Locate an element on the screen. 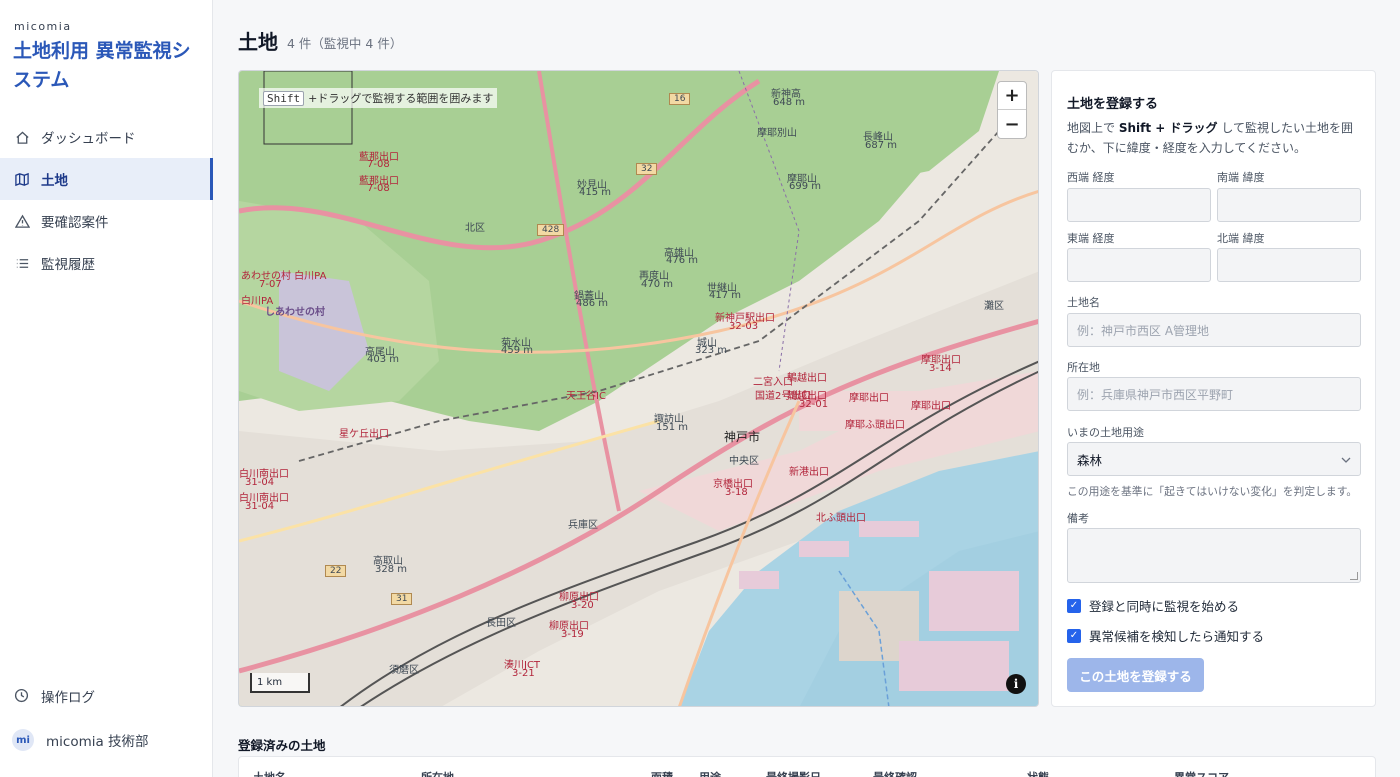  resize-grip-icon is located at coordinates (1354, 576).